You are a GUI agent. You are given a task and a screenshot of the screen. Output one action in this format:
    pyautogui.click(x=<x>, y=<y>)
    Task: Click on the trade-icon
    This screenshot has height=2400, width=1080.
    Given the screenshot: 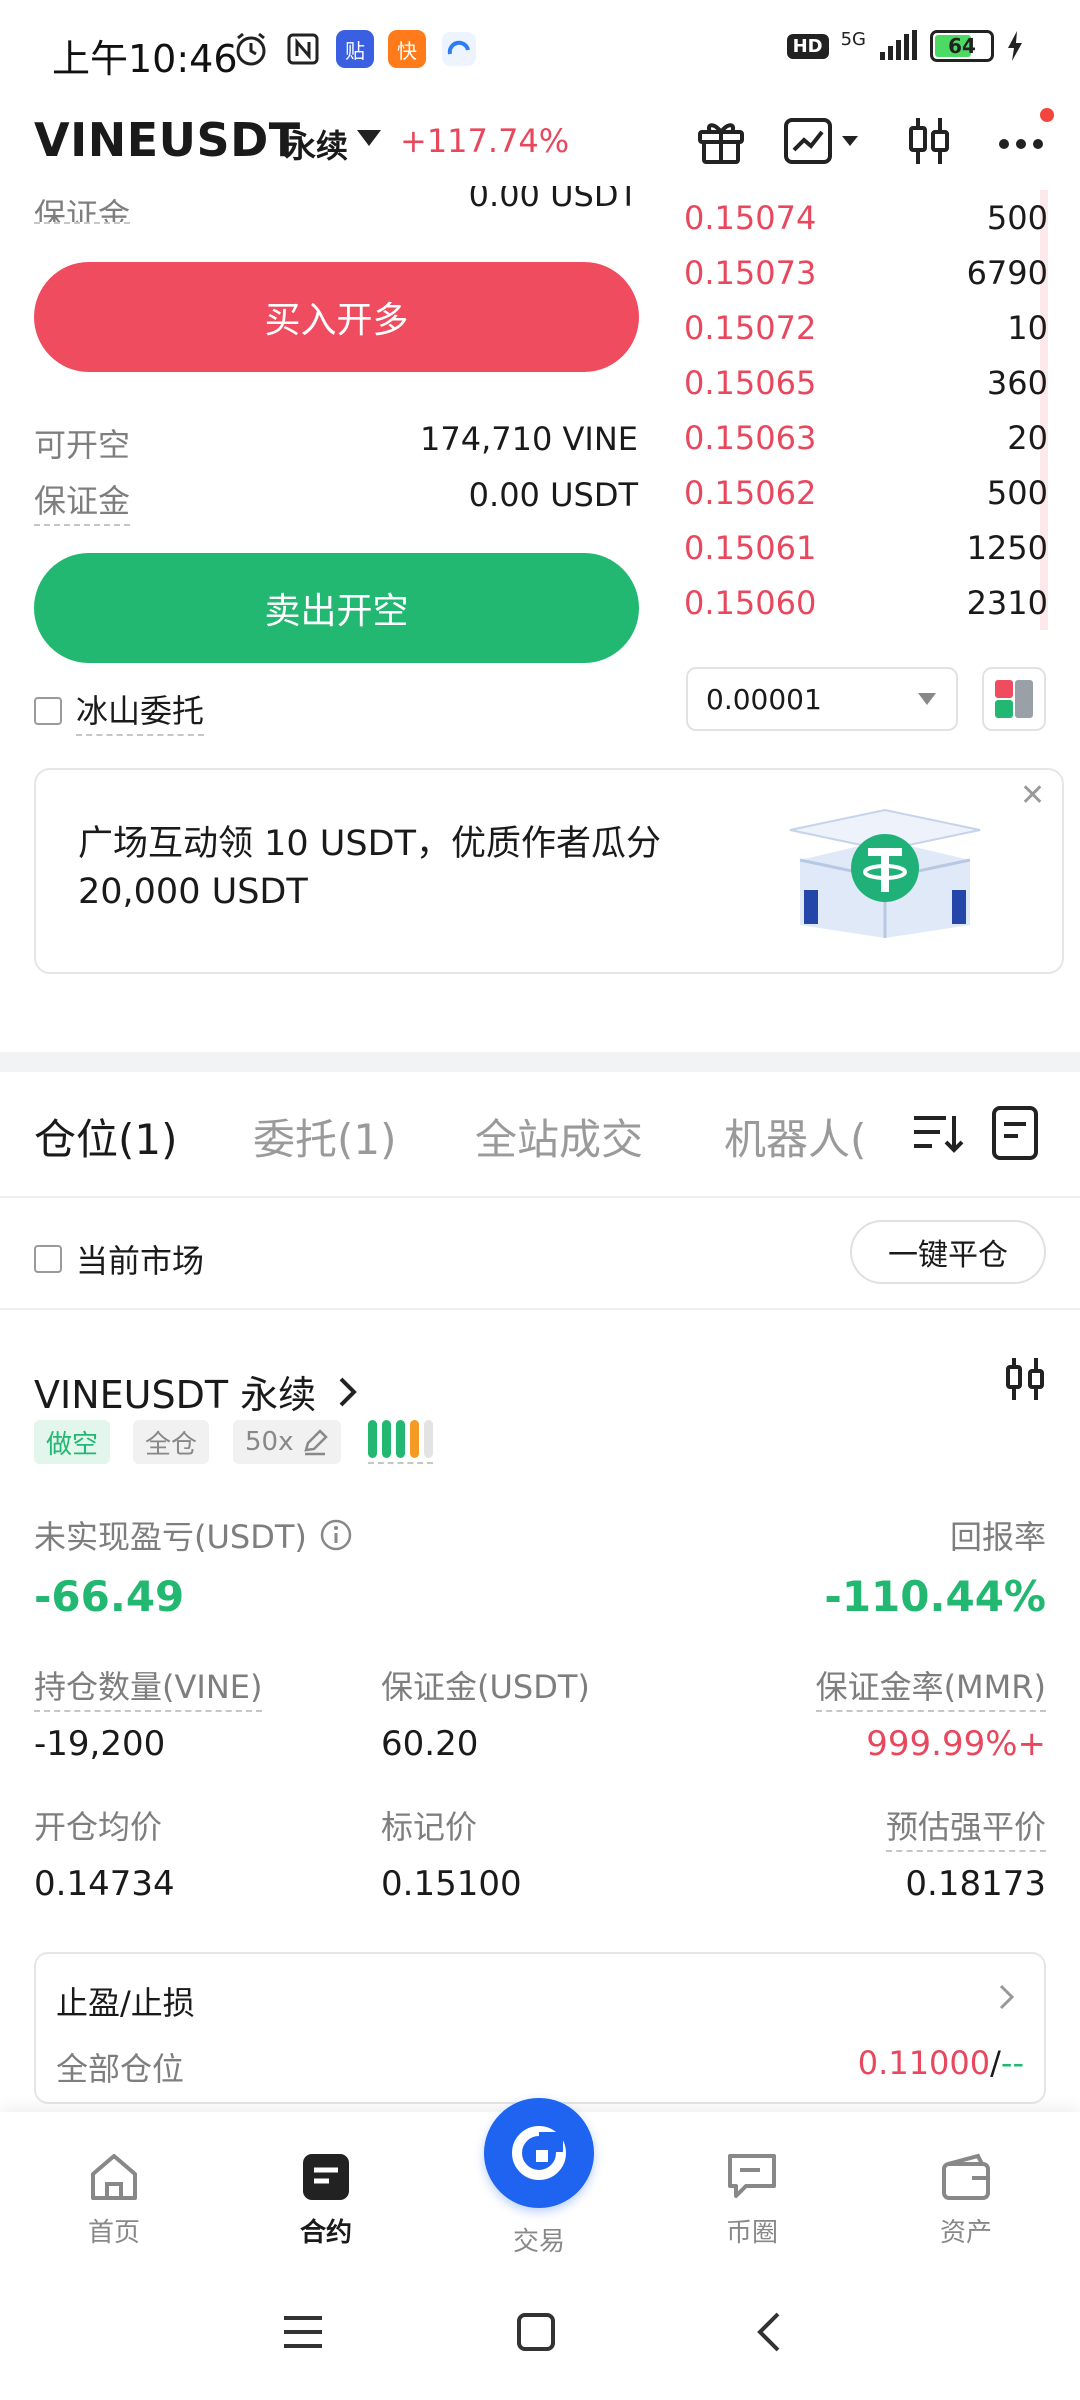 What is the action you would take?
    pyautogui.click(x=539, y=2153)
    